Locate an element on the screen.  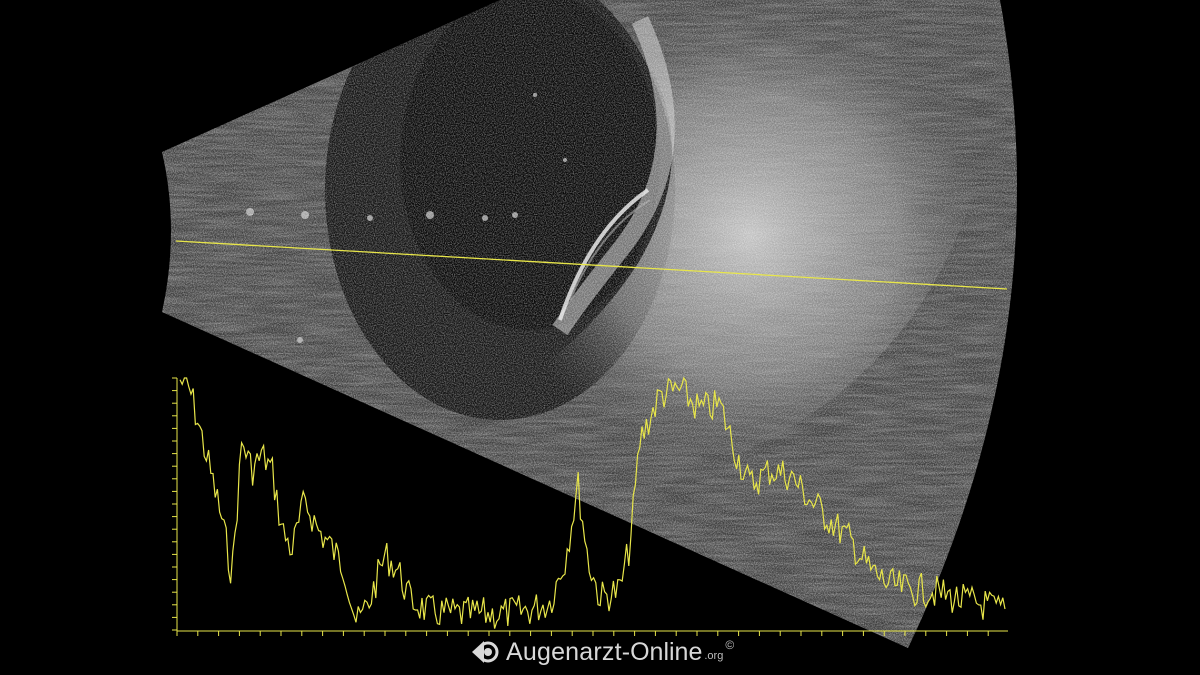
eye-logo-icon is located at coordinates (485, 652).